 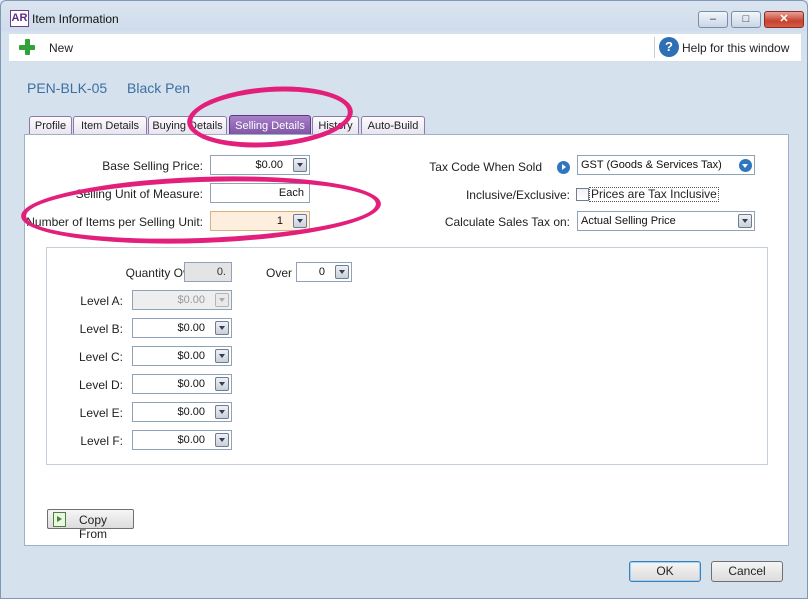 I want to click on item-code: PEN-BLK-05, so click(x=67, y=88).